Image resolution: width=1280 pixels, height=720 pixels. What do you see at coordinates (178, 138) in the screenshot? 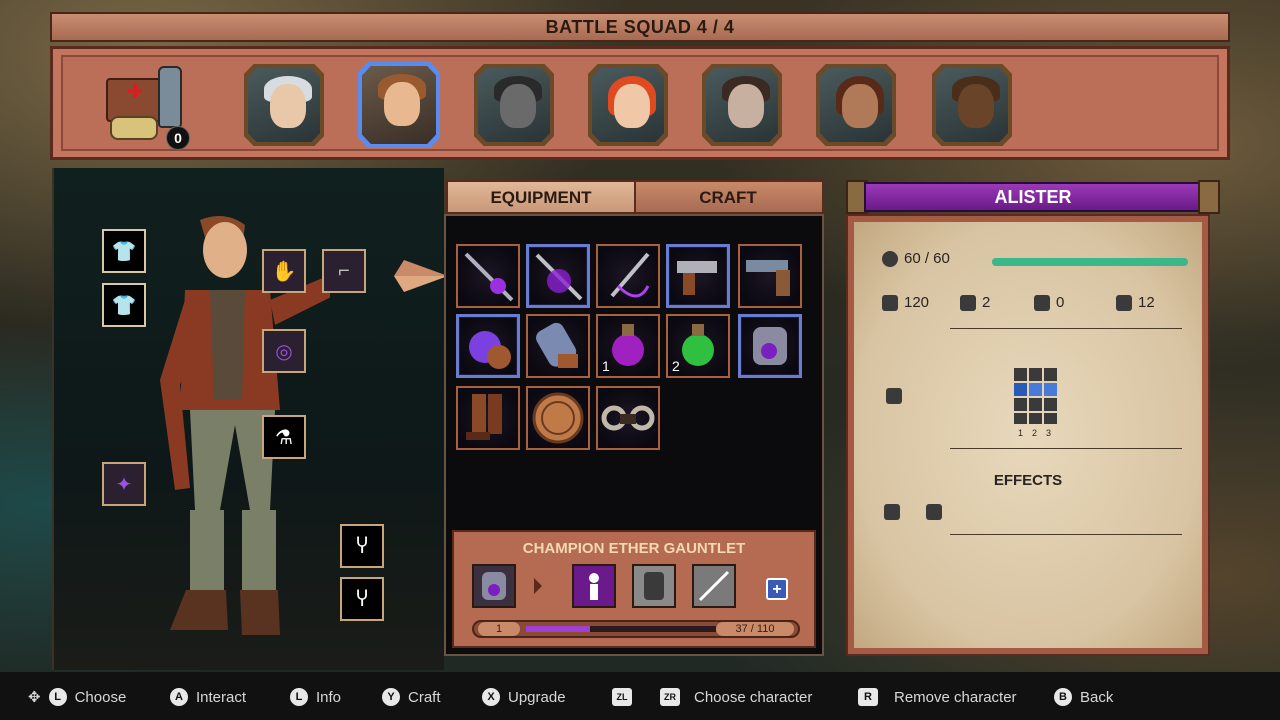
I see `kit-count: 0` at bounding box center [178, 138].